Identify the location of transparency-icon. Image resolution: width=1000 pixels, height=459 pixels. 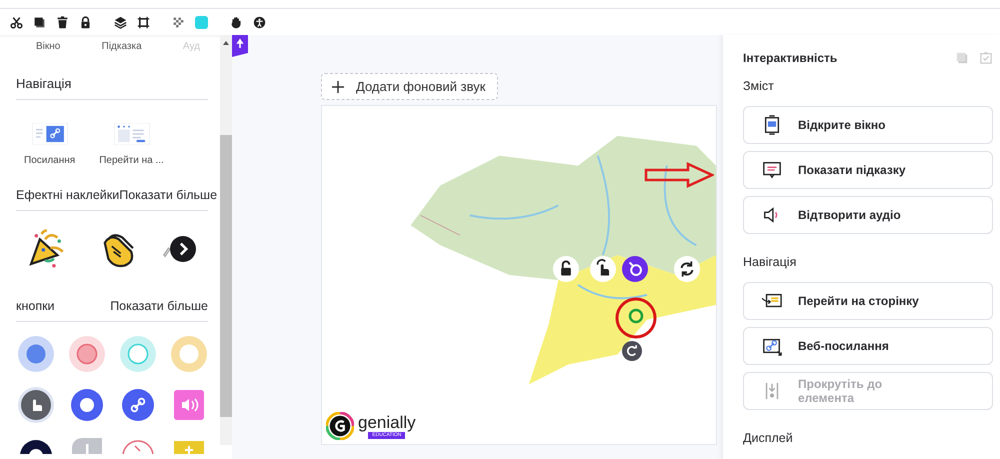
(178, 22).